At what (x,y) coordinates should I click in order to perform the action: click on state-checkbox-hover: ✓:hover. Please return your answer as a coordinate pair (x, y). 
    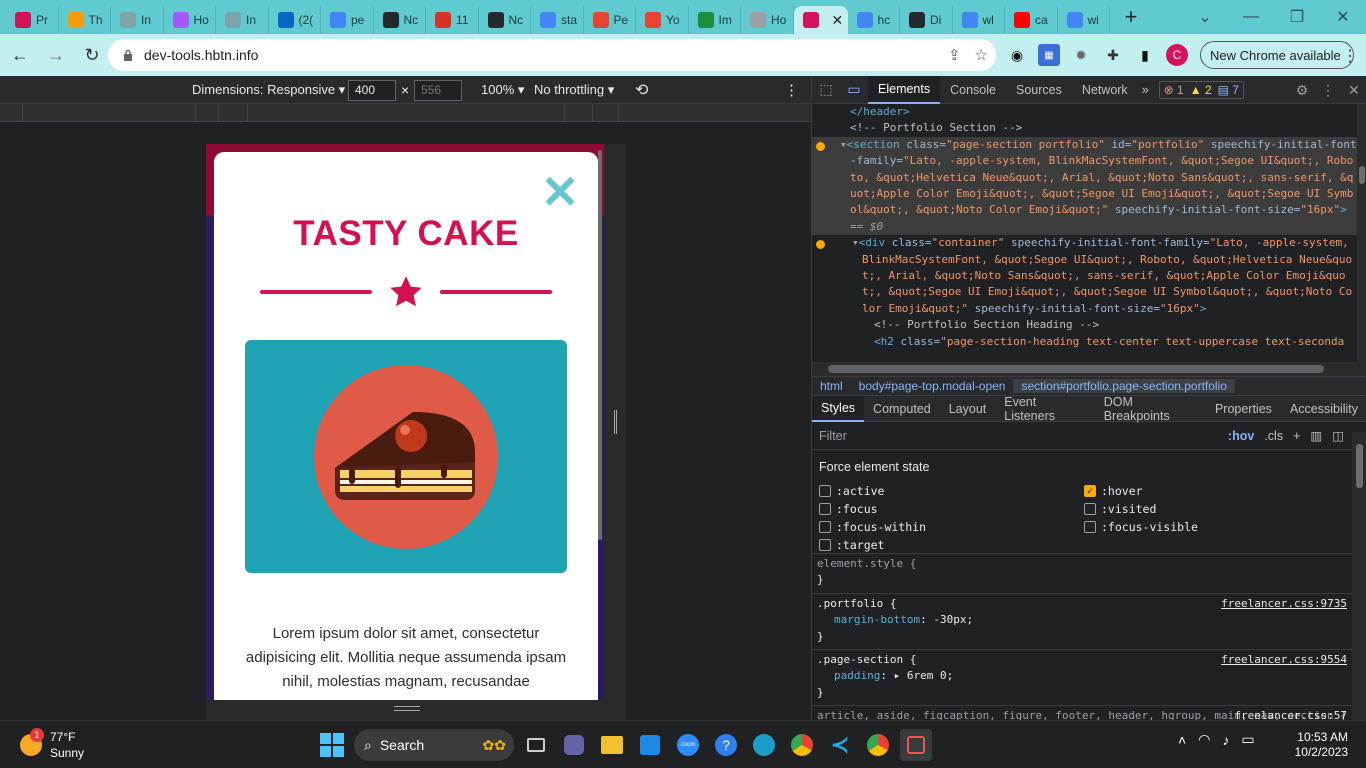
    Looking at the image, I should click on (1113, 491).